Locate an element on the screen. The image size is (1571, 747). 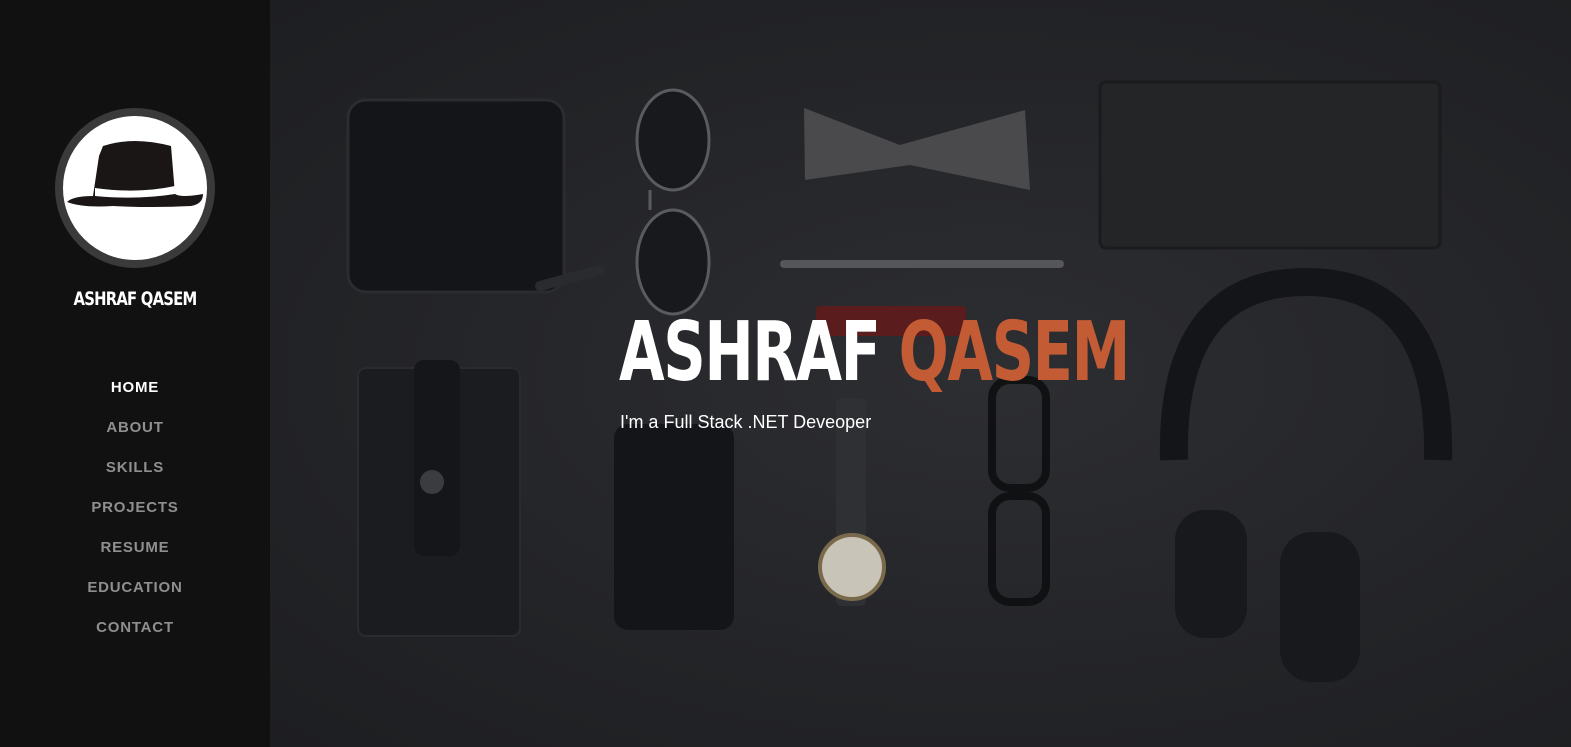
nav-item-education: EDUCATION is located at coordinates (135, 595).